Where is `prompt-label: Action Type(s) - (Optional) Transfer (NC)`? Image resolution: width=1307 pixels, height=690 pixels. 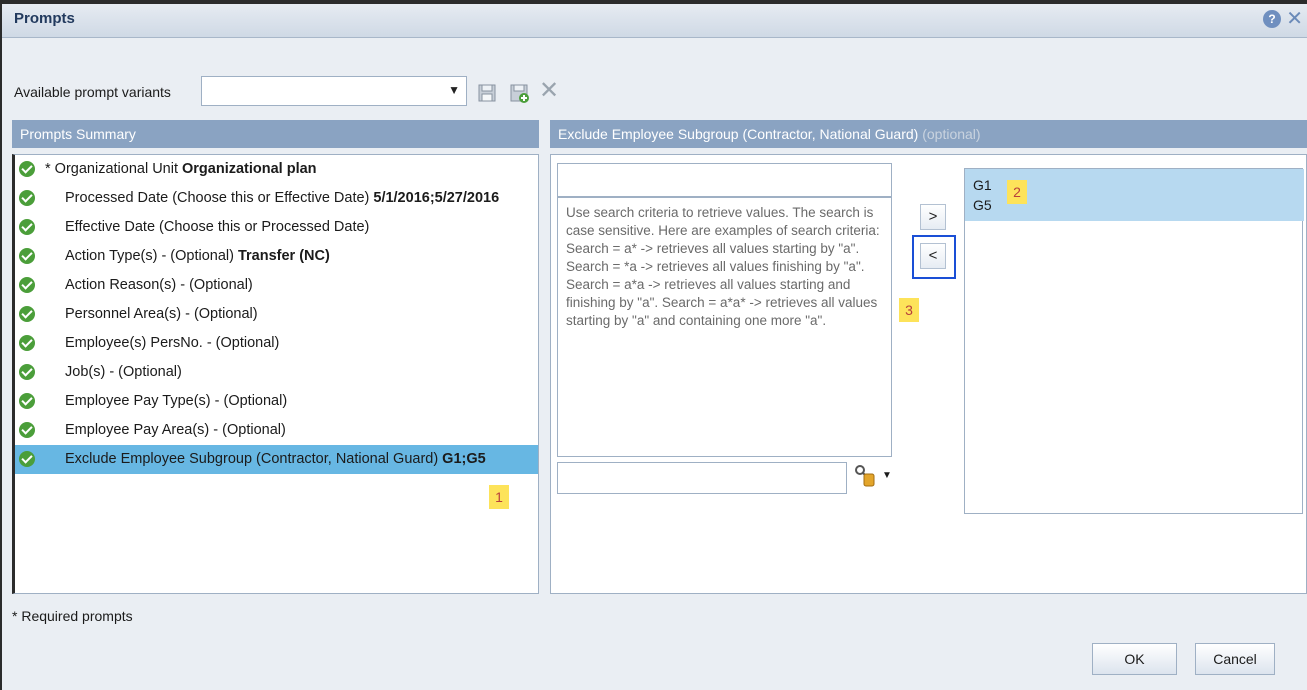 prompt-label: Action Type(s) - (Optional) Transfer (NC) is located at coordinates (197, 256).